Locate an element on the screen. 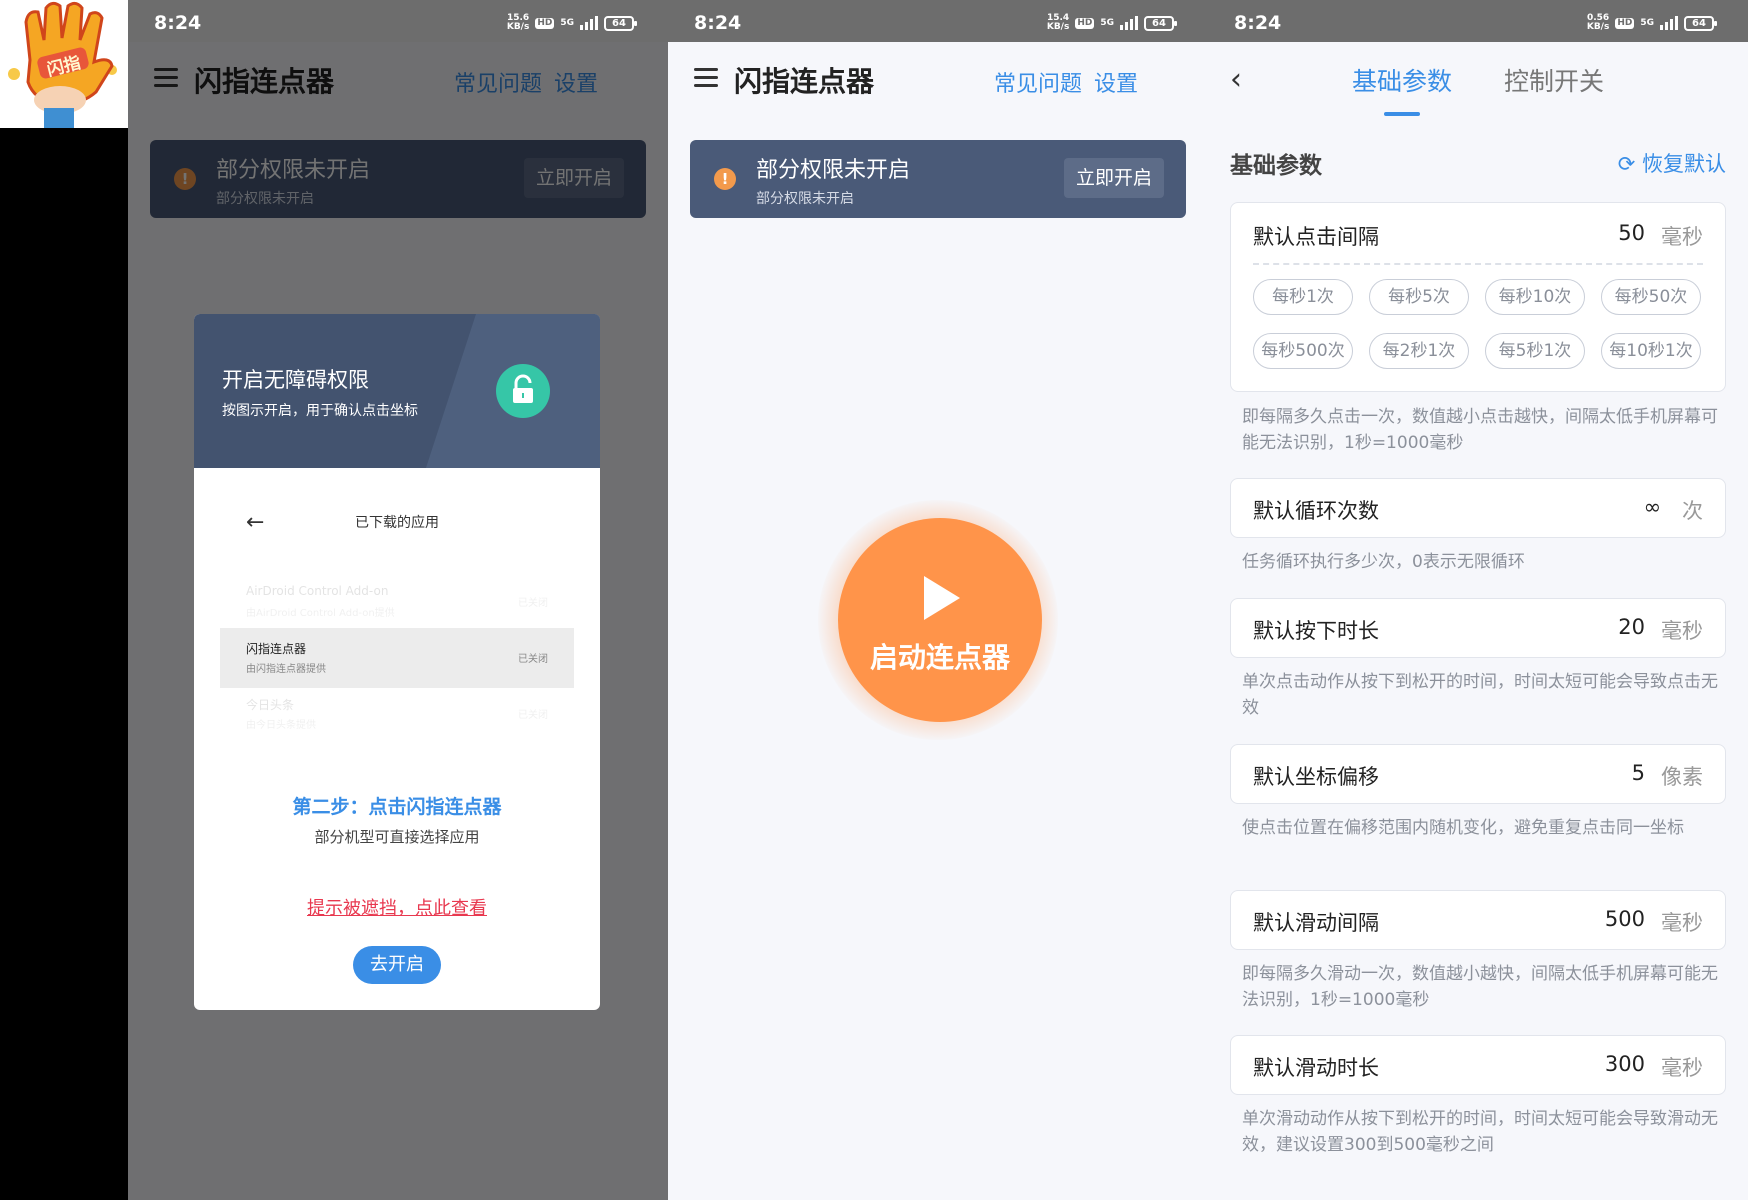  banner-subtitle: 部分权限未开启 is located at coordinates (805, 199).